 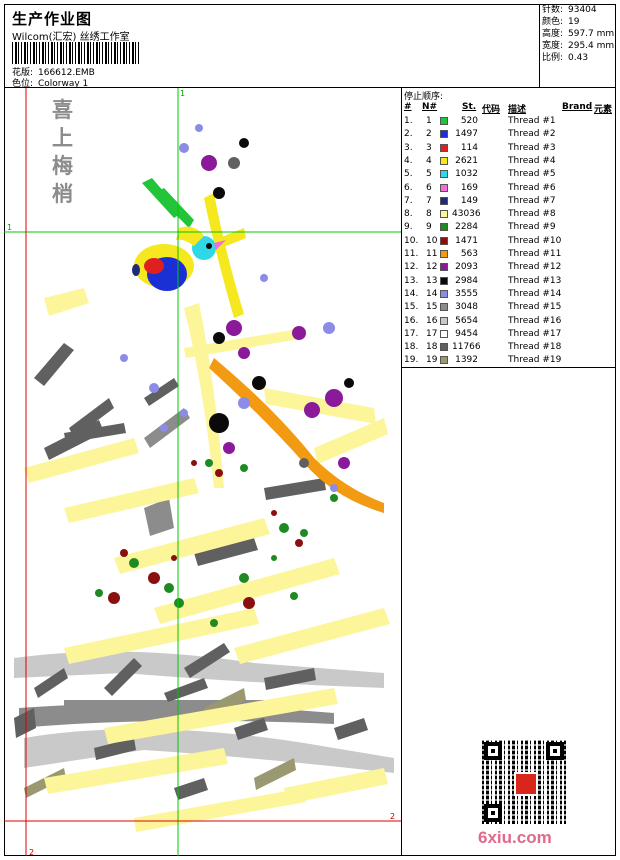 What do you see at coordinates (432, 360) in the screenshot?
I see `row-n: 19` at bounding box center [432, 360].